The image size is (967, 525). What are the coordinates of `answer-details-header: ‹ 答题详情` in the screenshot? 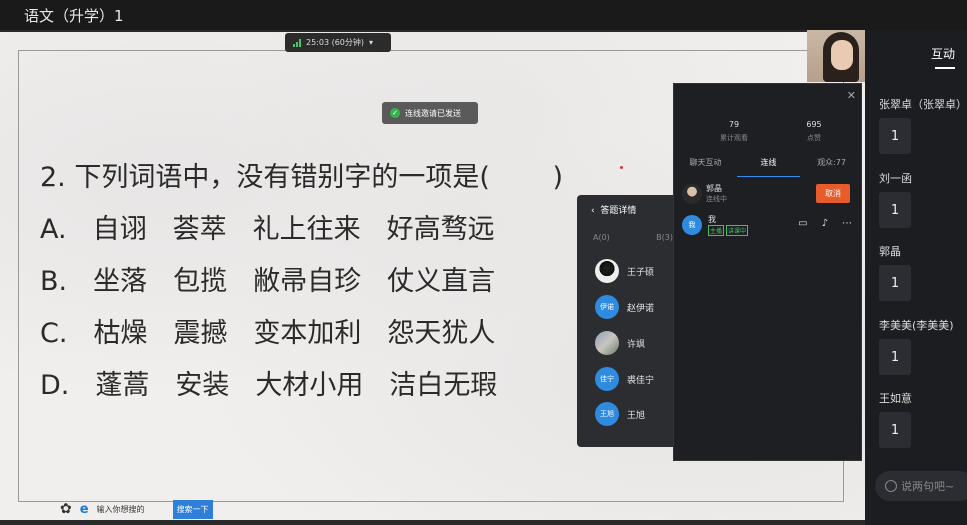 It's located at (613, 209).